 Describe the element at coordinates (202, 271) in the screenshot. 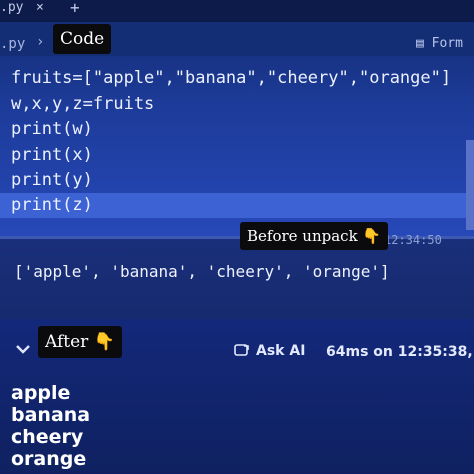

I see `output-list-text: ['apple', 'banana', 'cheery', 'orange']` at that location.